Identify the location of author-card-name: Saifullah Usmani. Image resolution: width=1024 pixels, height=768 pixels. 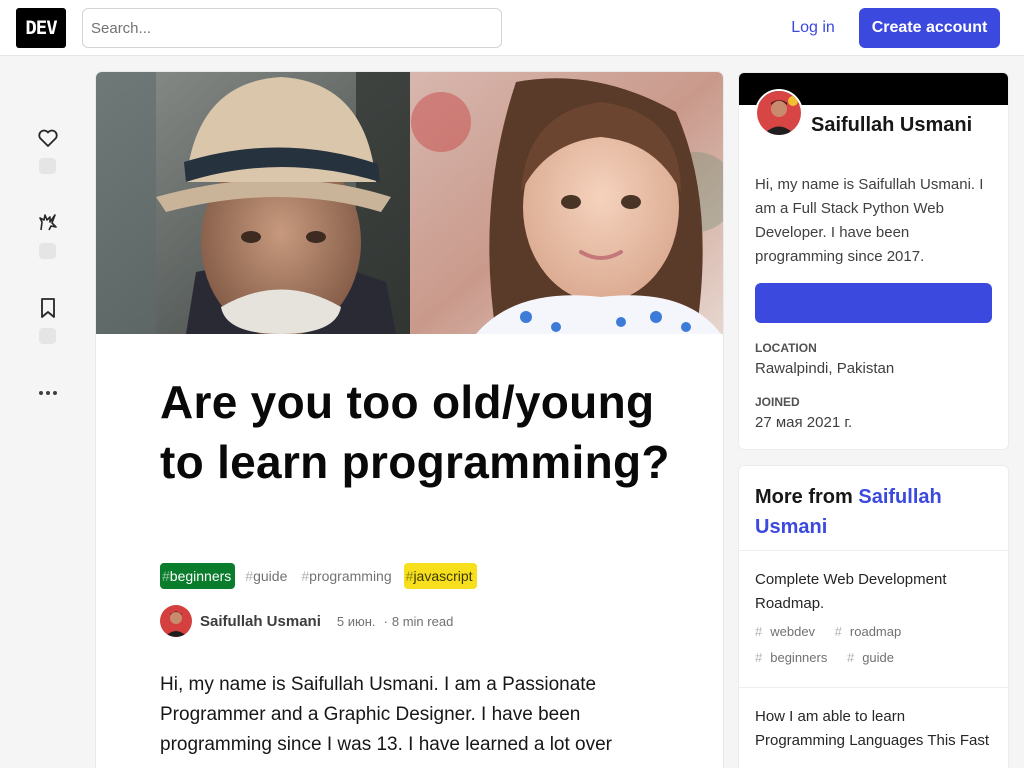
(891, 125).